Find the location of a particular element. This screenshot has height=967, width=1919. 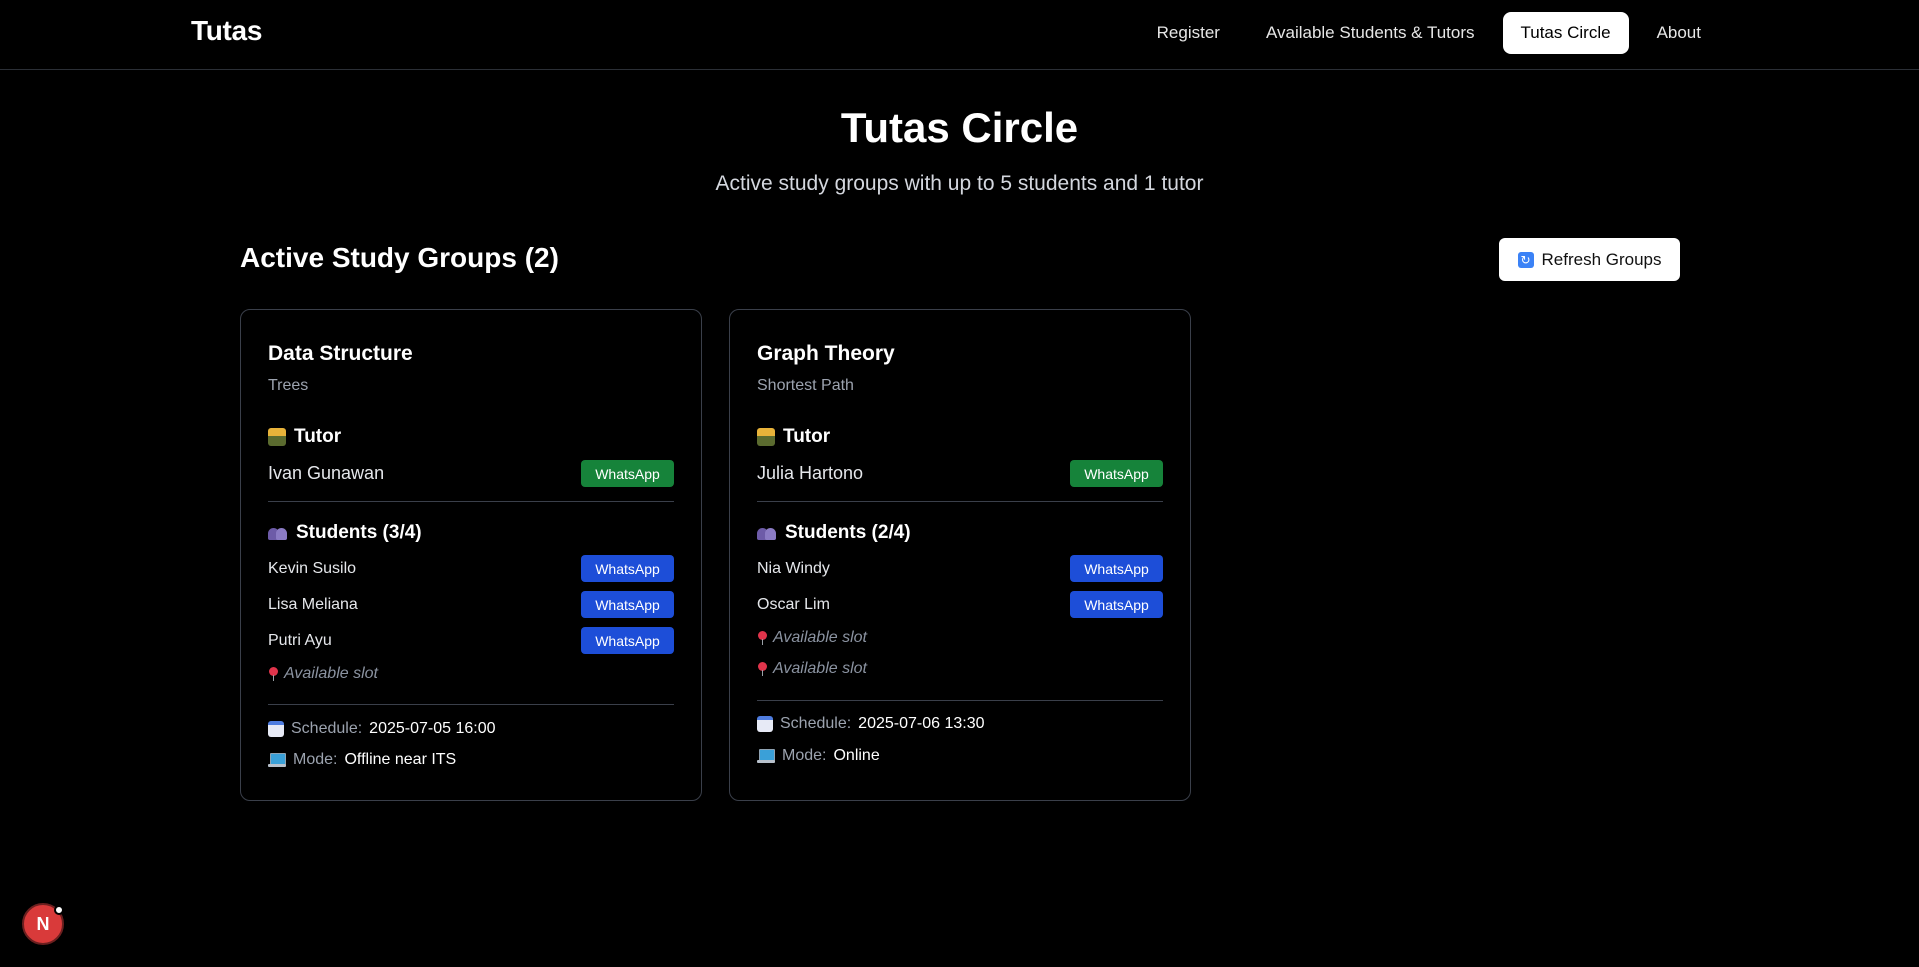

student-row: Nia Windy WhatsApp is located at coordinates (960, 568).